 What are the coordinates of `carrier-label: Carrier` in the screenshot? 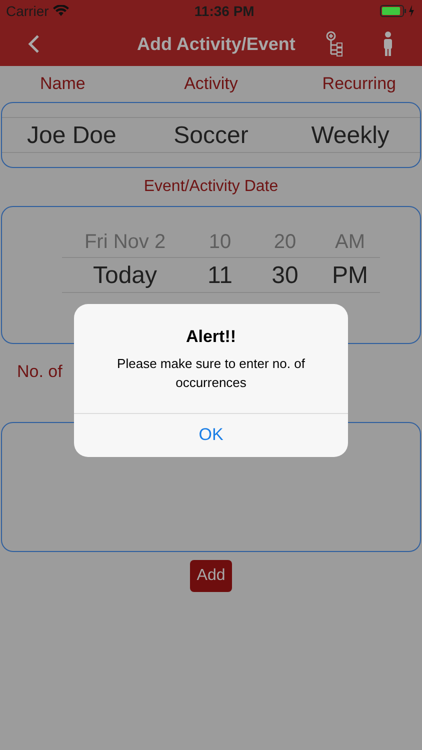 It's located at (27, 11).